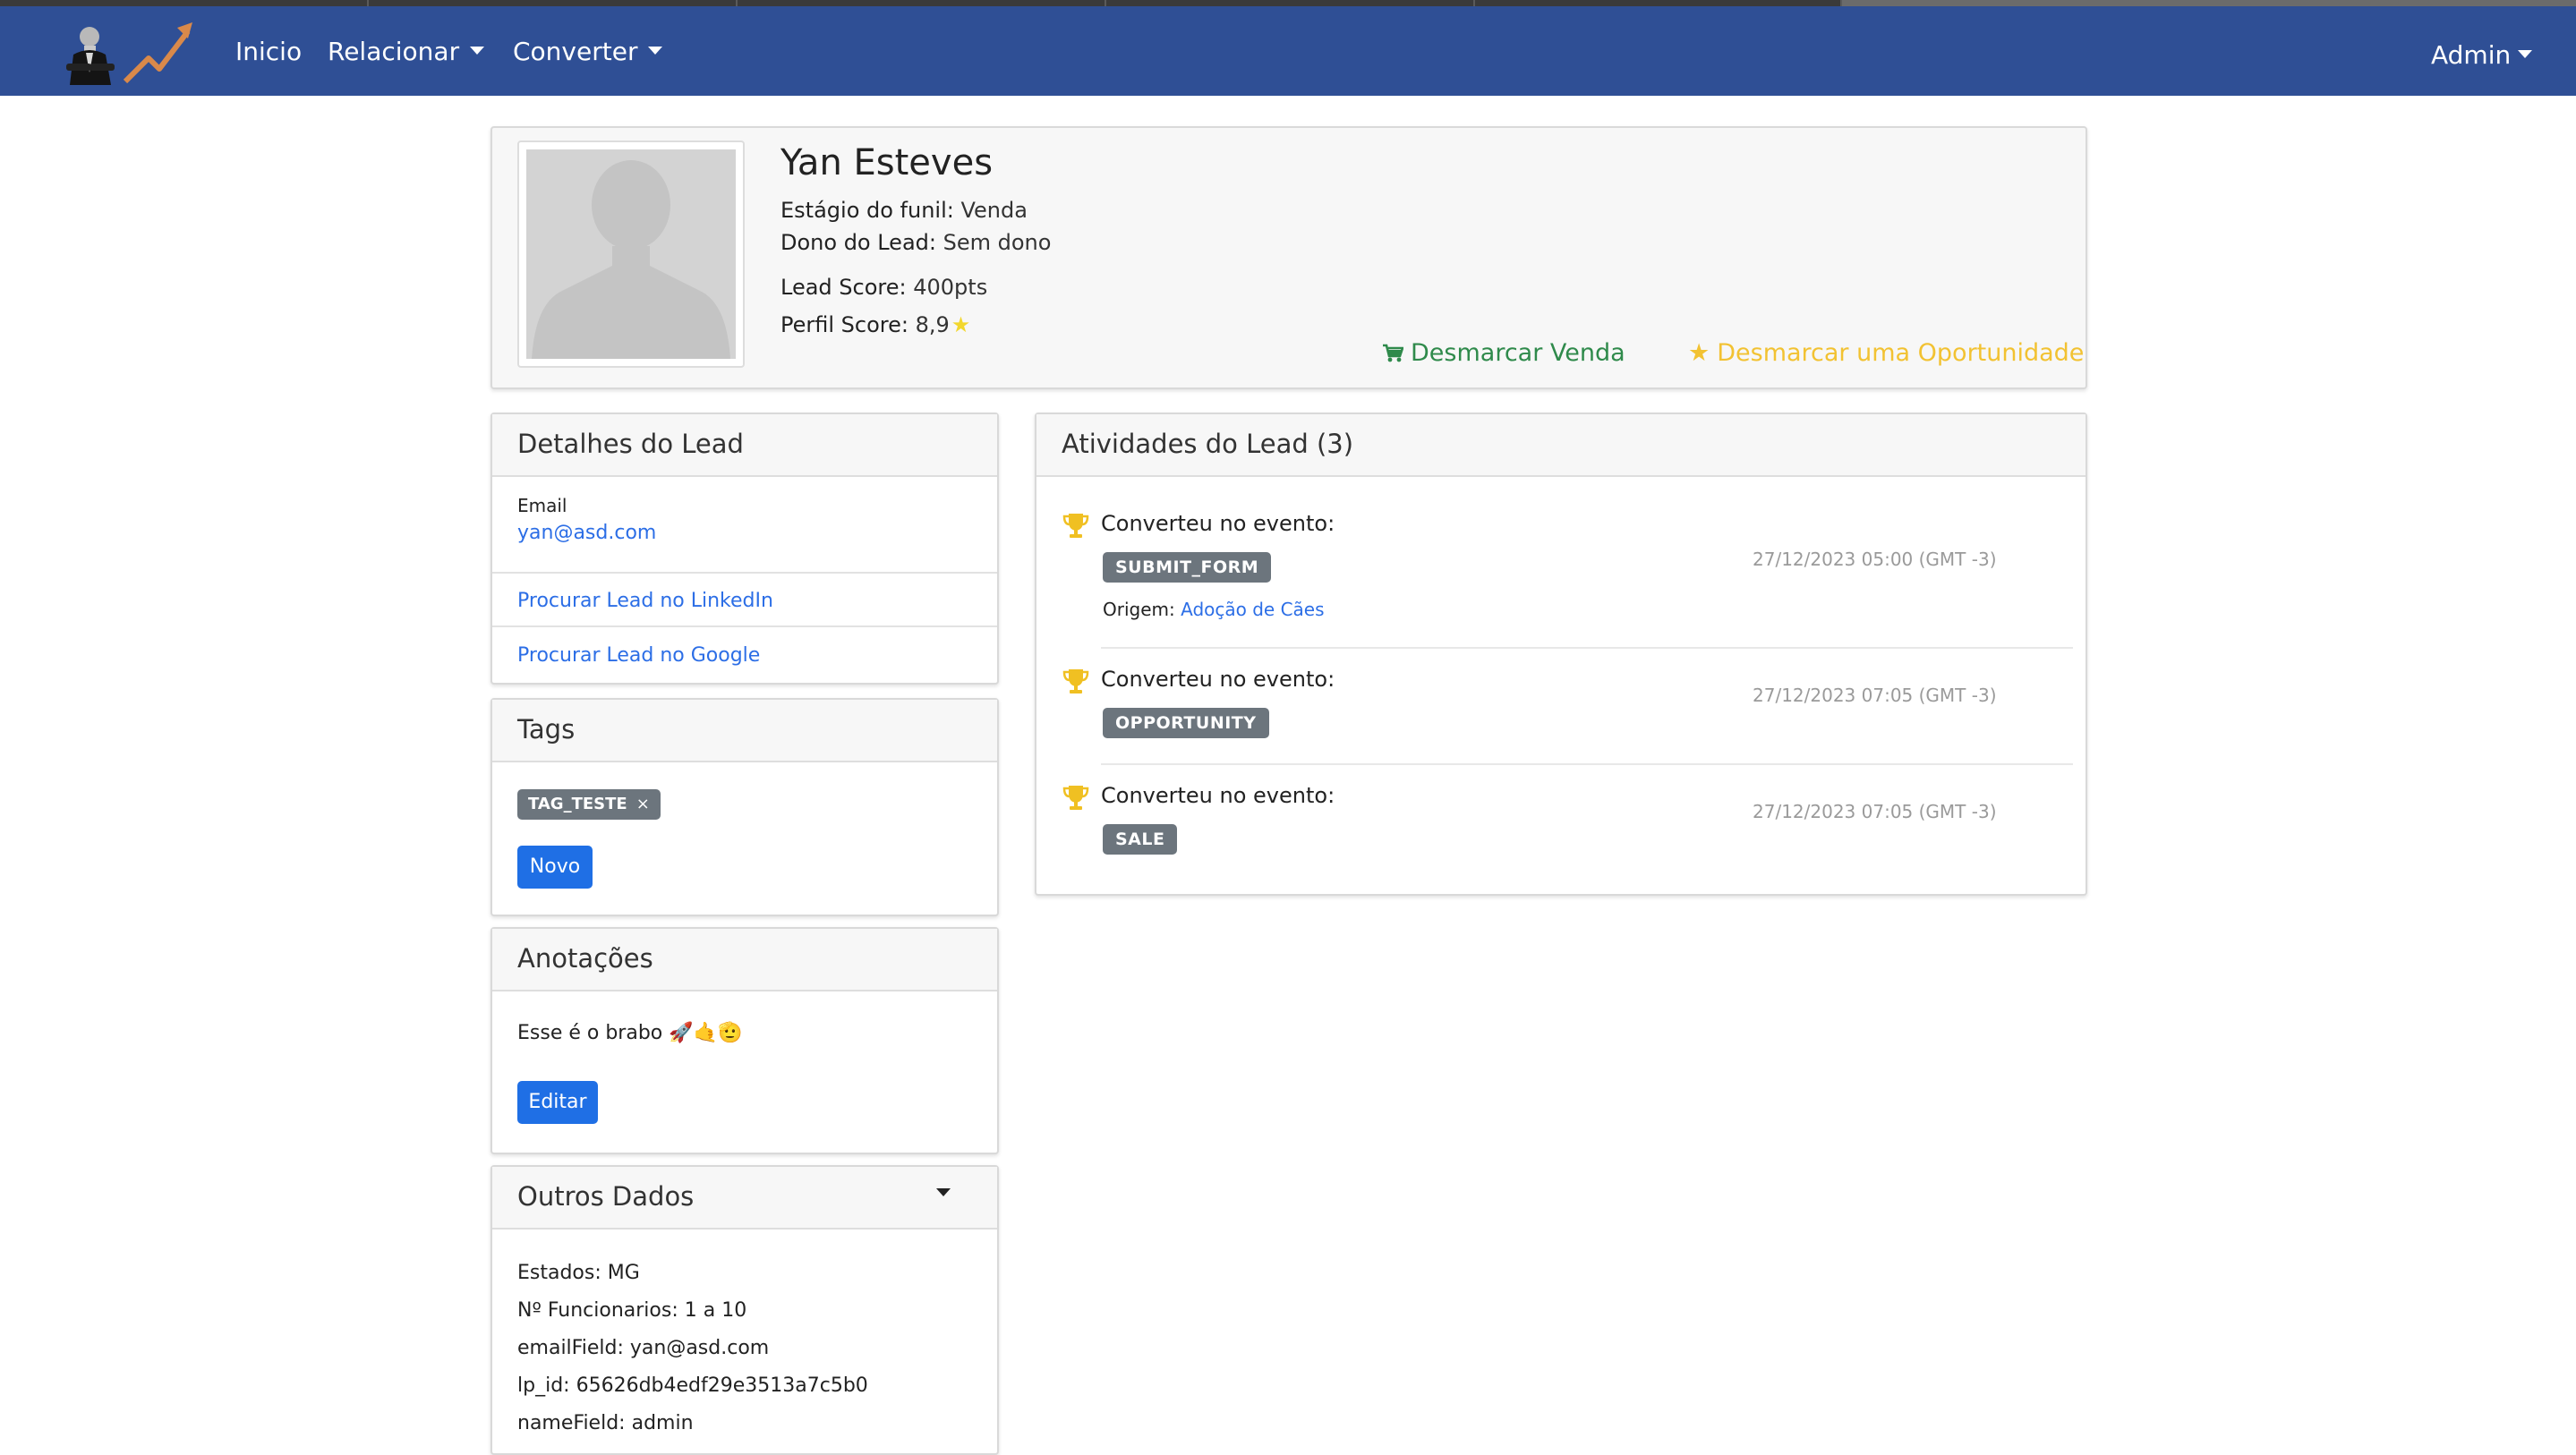 Image resolution: width=2576 pixels, height=1455 pixels. I want to click on nav-inicio: Inicio, so click(268, 52).